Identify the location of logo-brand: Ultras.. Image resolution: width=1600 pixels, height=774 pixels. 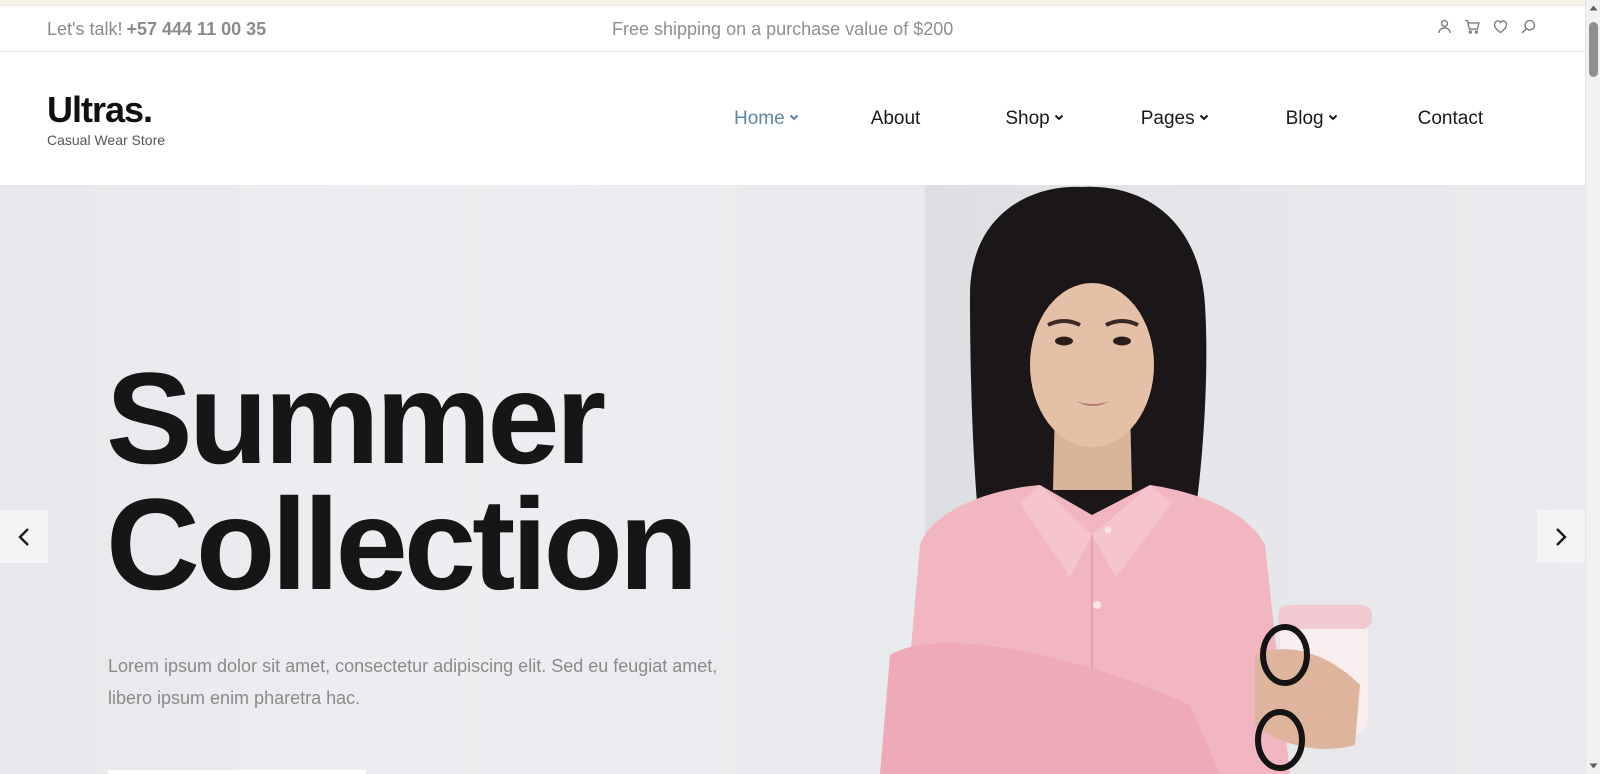
(100, 109).